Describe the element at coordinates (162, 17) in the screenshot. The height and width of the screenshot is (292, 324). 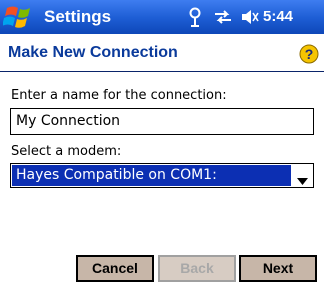
I see `title-bar: Settings 5:44` at that location.